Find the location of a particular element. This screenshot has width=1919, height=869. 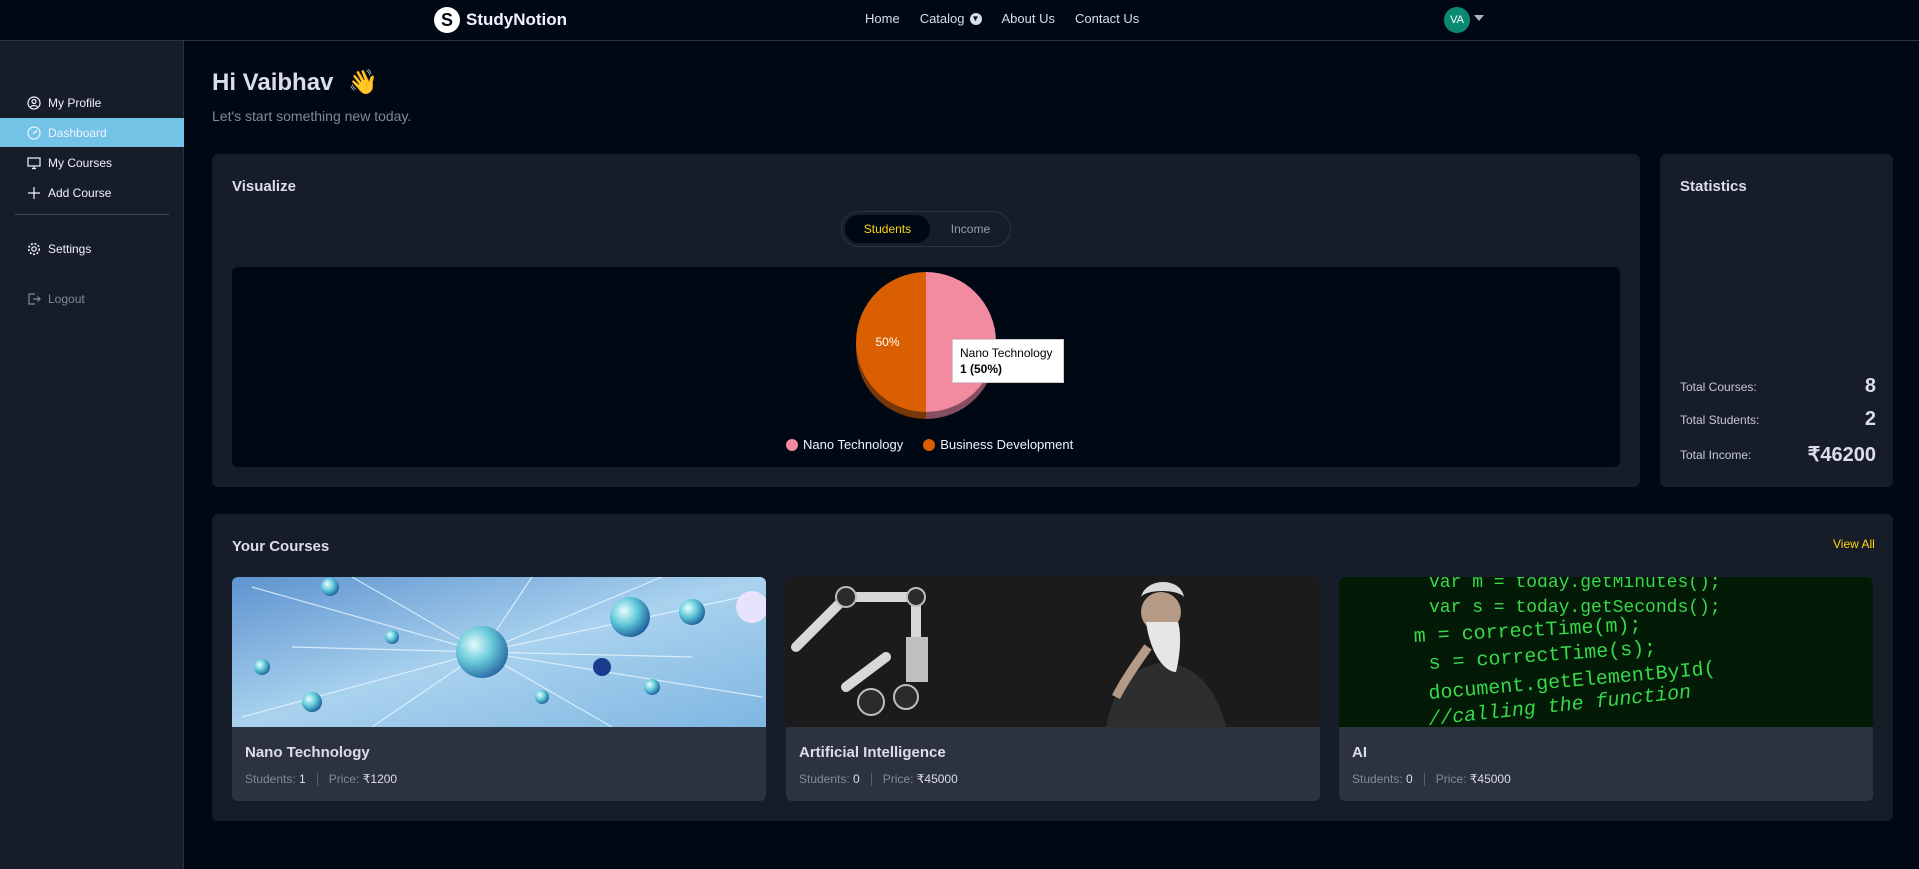

price-value: ₹1200 is located at coordinates (380, 779).